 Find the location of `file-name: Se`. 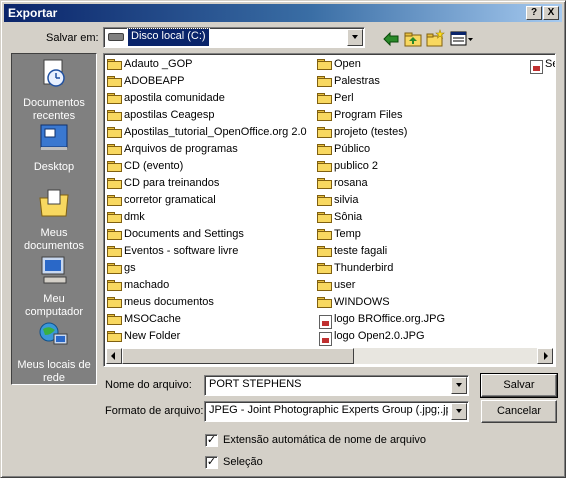

file-name: Se is located at coordinates (550, 64).